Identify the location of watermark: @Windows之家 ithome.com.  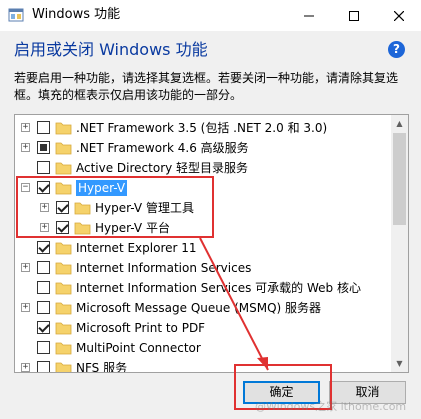
(331, 406).